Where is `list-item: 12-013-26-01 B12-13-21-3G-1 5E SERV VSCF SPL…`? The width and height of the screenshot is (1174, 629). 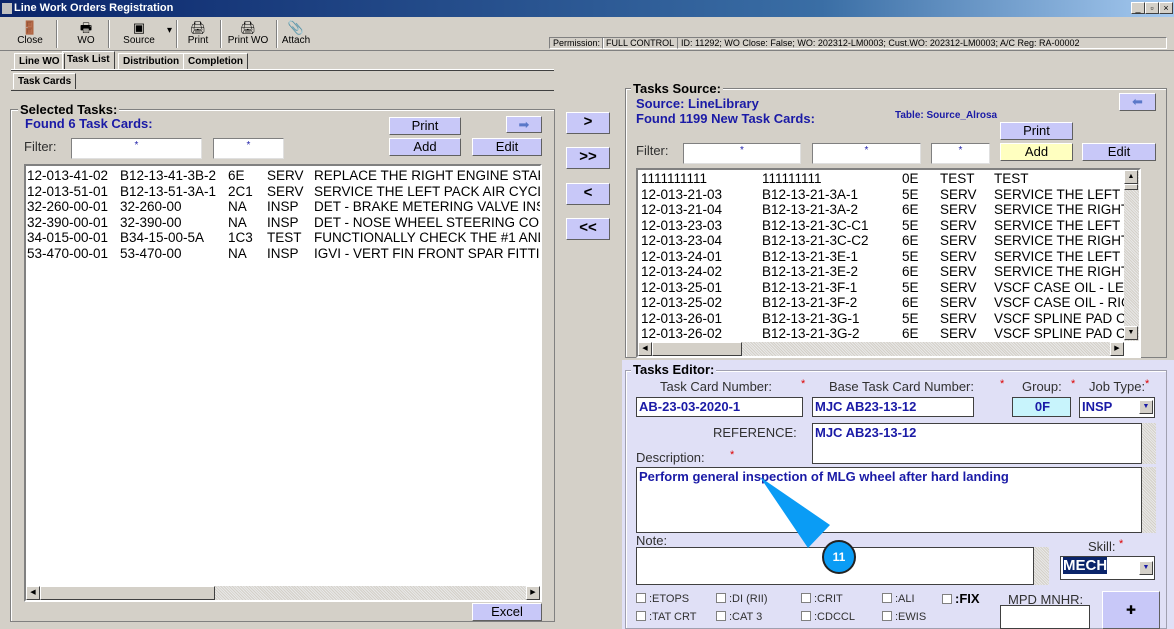 list-item: 12-013-26-01 B12-13-21-3G-1 5E SERV VSCF SPL… is located at coordinates (888, 319).